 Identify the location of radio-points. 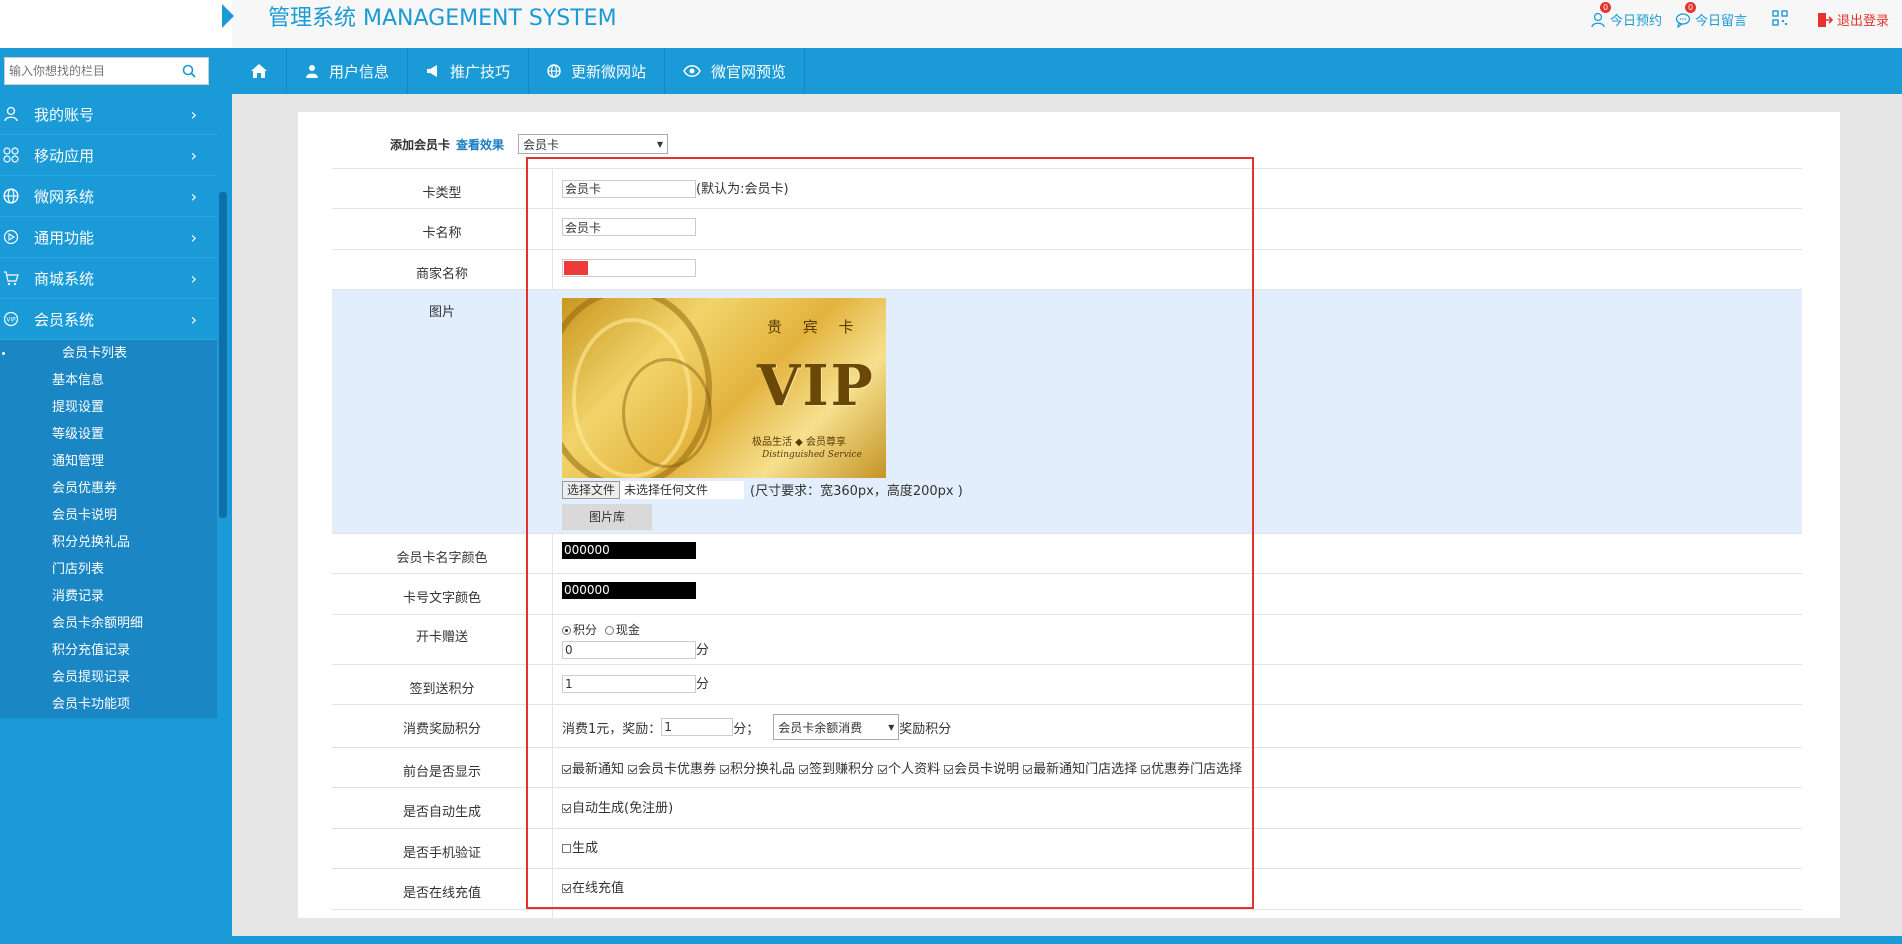
(566, 630).